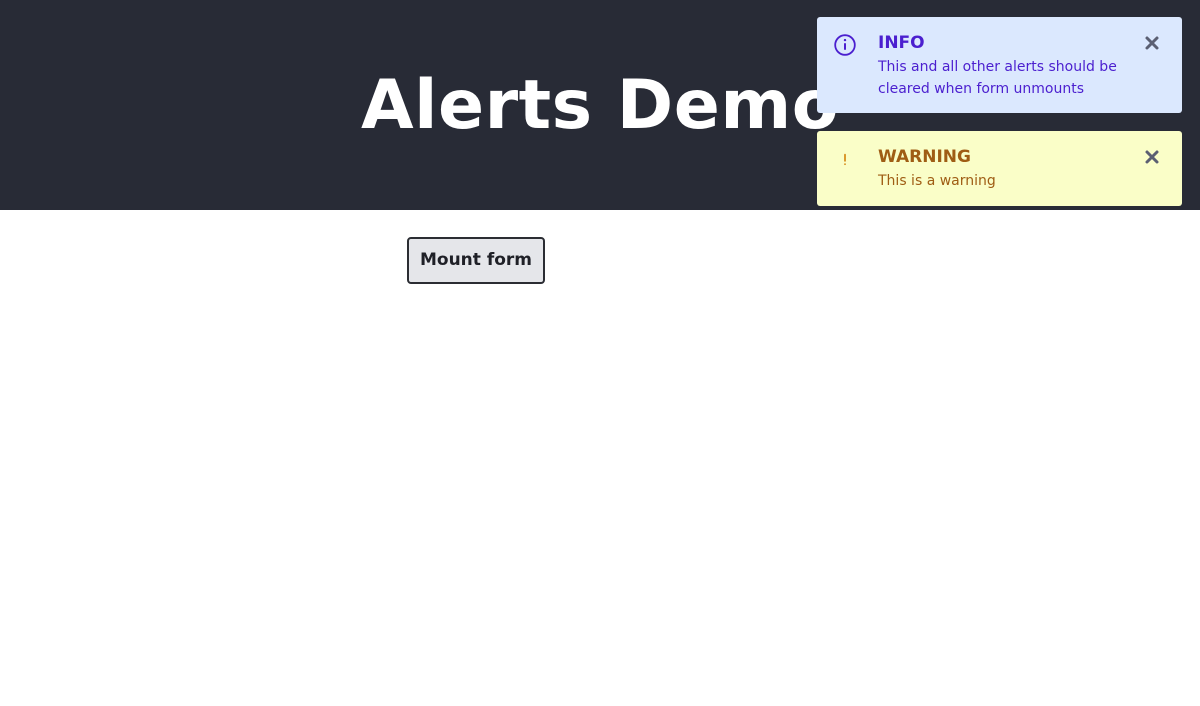 This screenshot has width=1200, height=706. Describe the element at coordinates (845, 159) in the screenshot. I see `exclamation-icon` at that location.